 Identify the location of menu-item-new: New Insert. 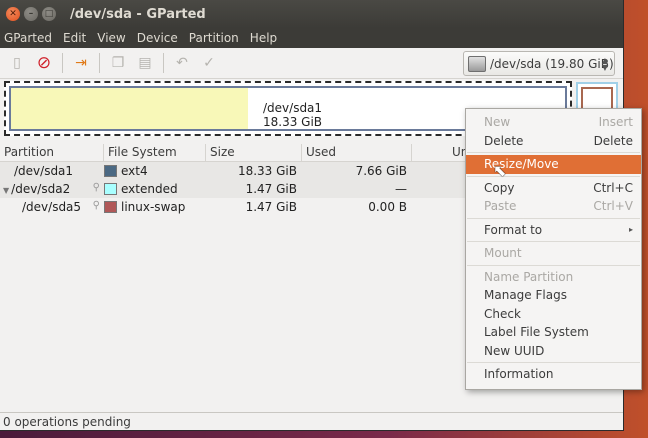
(553, 122).